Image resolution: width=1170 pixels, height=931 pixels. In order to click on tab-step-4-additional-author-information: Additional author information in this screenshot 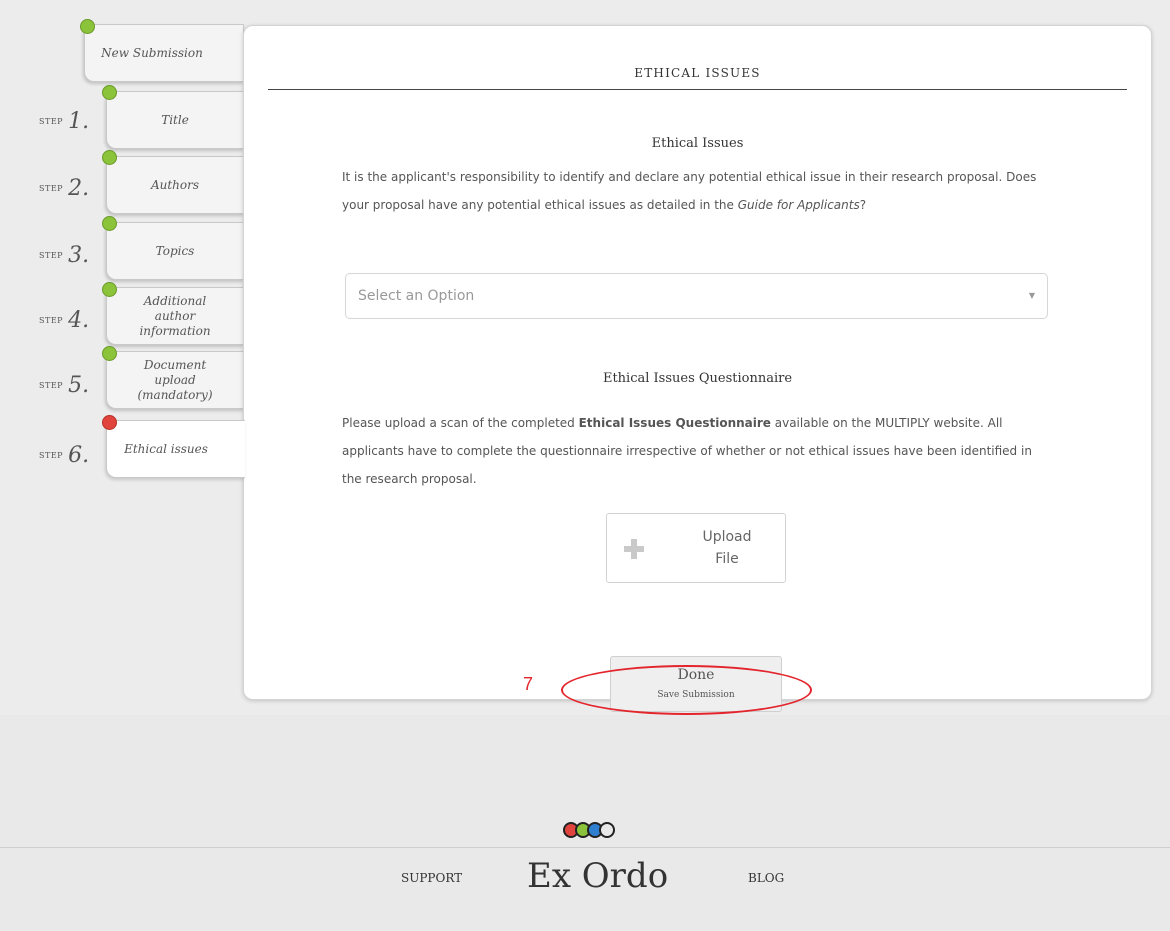, I will do `click(175, 316)`.